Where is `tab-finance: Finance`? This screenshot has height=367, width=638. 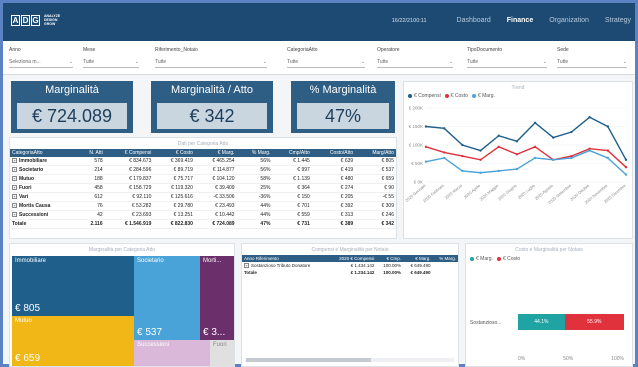 tab-finance: Finance is located at coordinates (520, 20).